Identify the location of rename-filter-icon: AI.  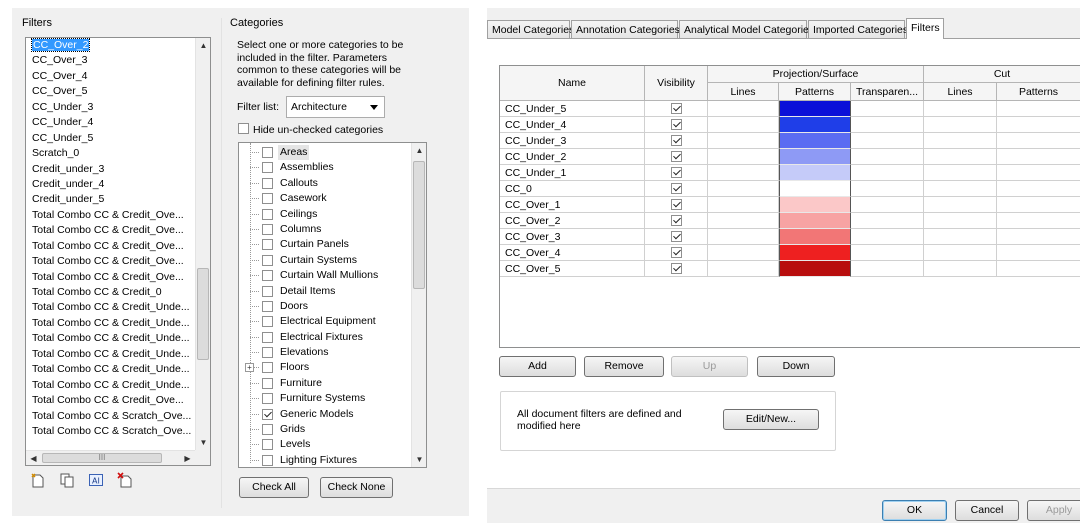
(96, 480).